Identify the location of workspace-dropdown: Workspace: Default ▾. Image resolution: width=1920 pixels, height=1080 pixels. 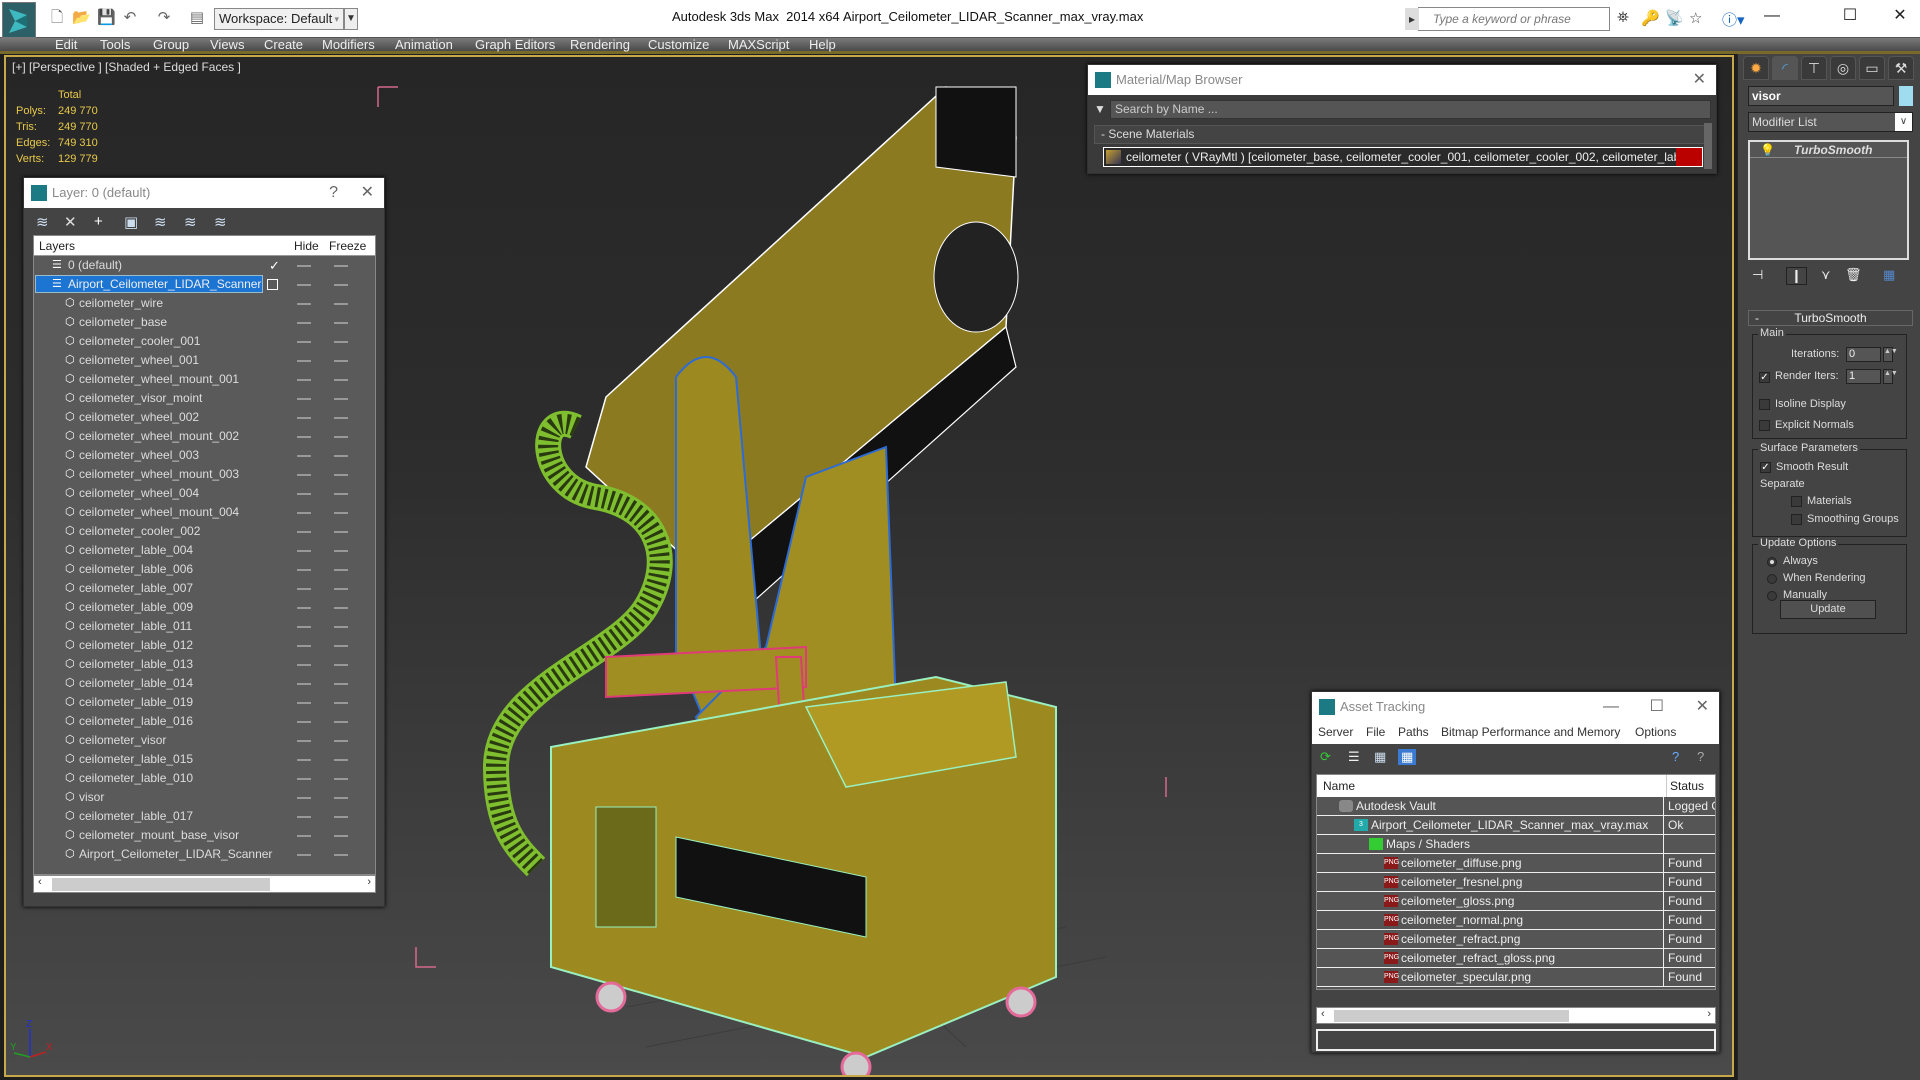
(279, 19).